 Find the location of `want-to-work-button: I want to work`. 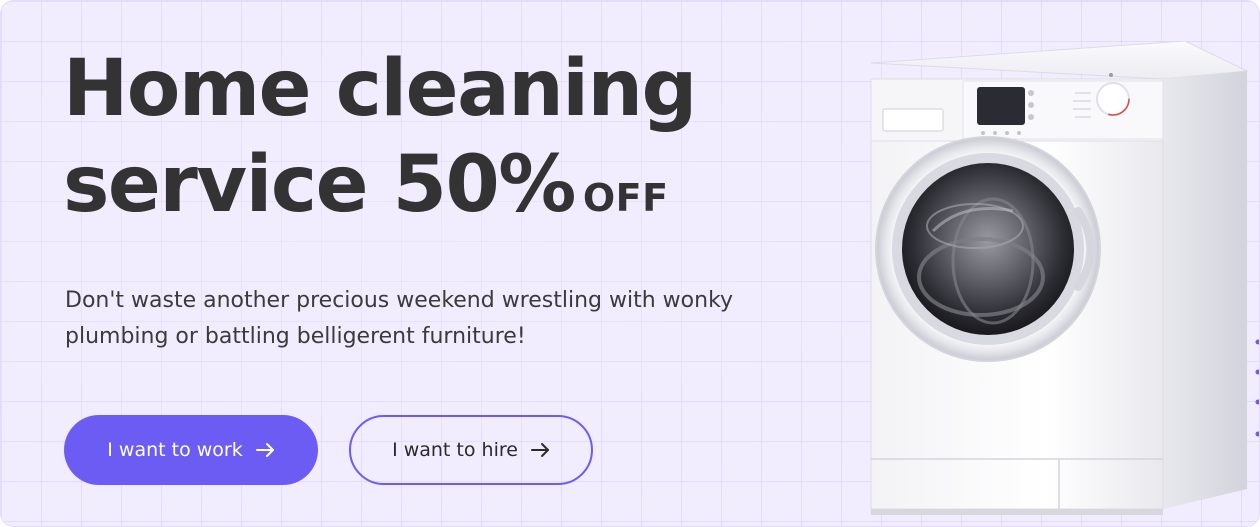

want-to-work-button: I want to work is located at coordinates (191, 450).